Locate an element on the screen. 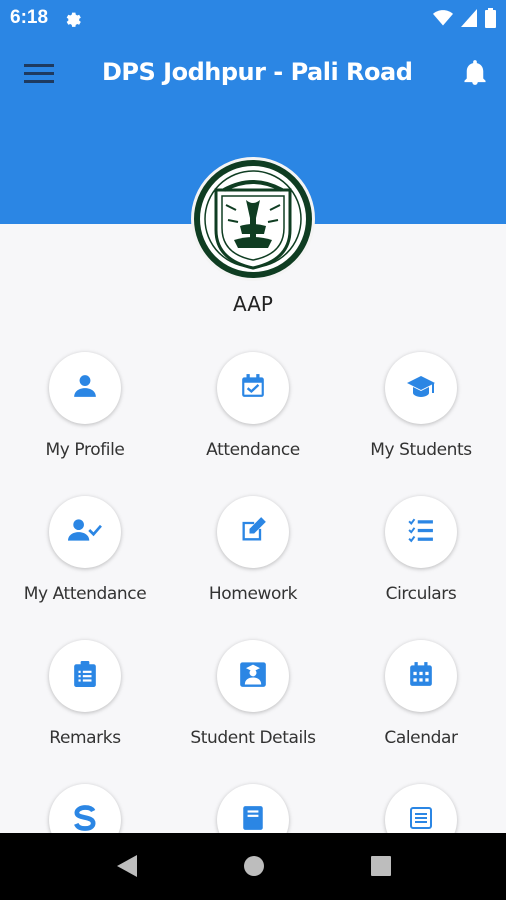 The image size is (506, 900). menu-my-attendance: My Attendance is located at coordinates (85, 561).